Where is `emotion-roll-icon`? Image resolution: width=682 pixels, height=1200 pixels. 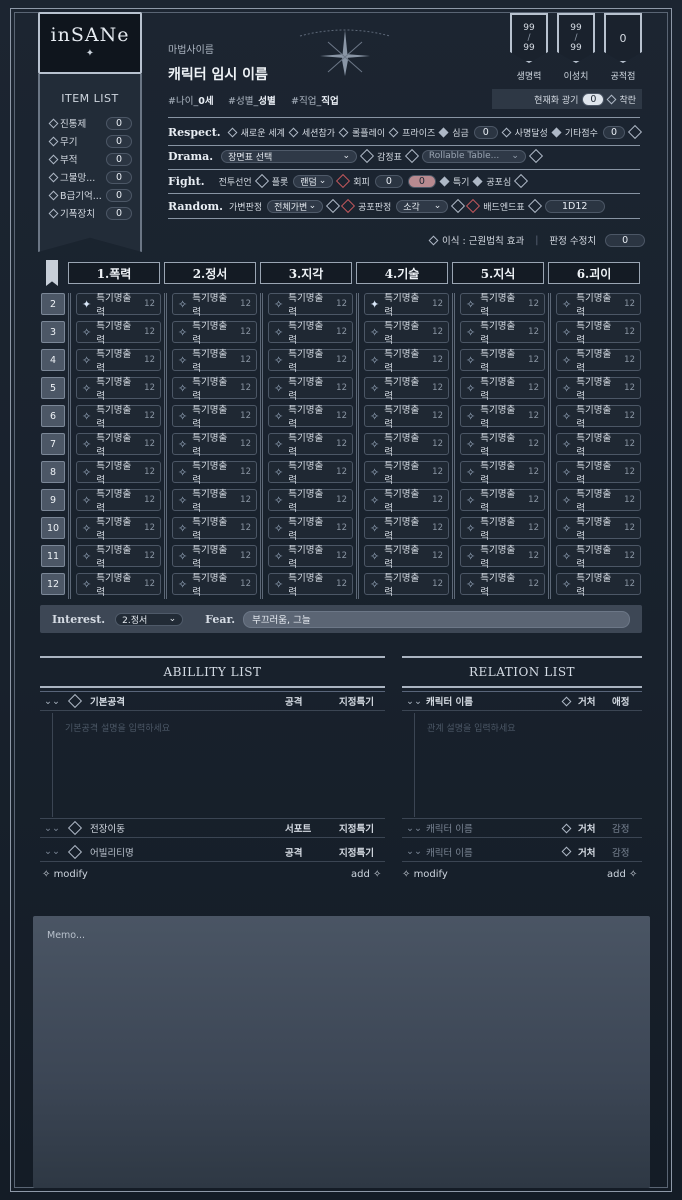
emotion-roll-icon is located at coordinates (411, 156).